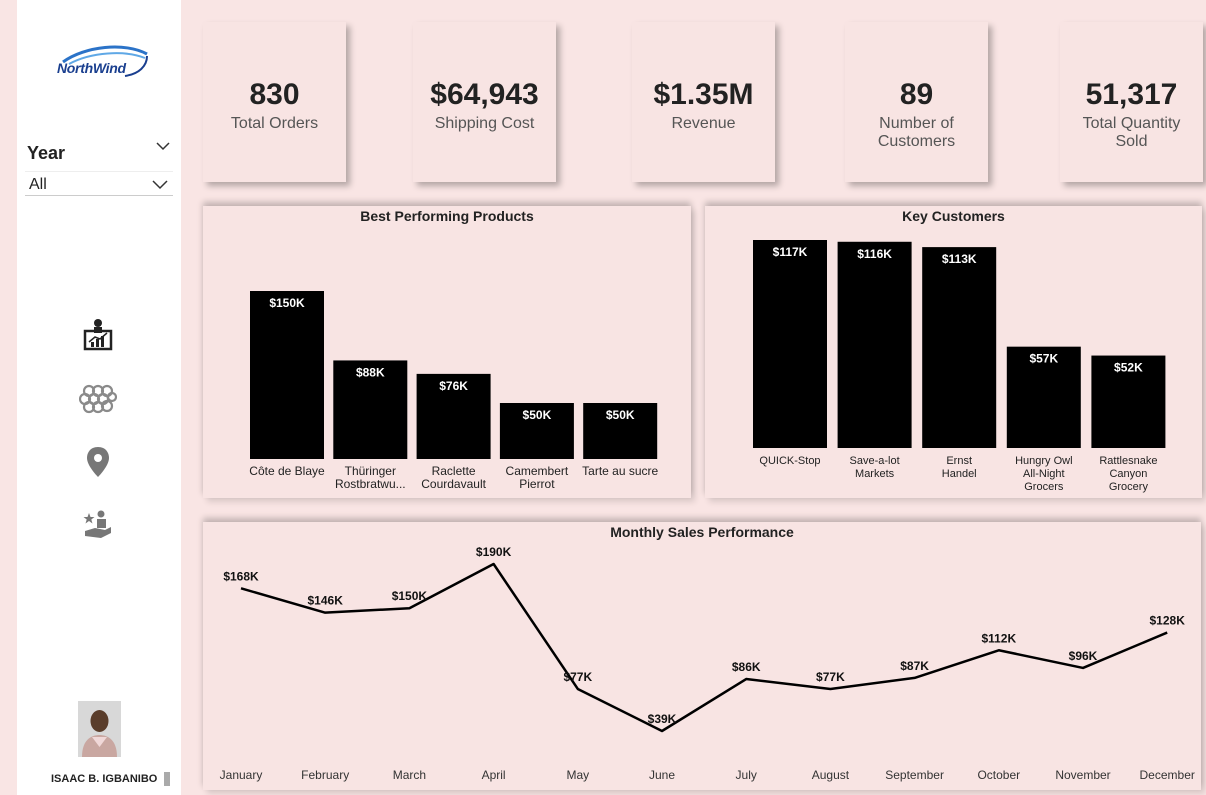 The width and height of the screenshot is (1206, 795). Describe the element at coordinates (959, 259) in the screenshot. I see `bar-data-label: $113K` at that location.